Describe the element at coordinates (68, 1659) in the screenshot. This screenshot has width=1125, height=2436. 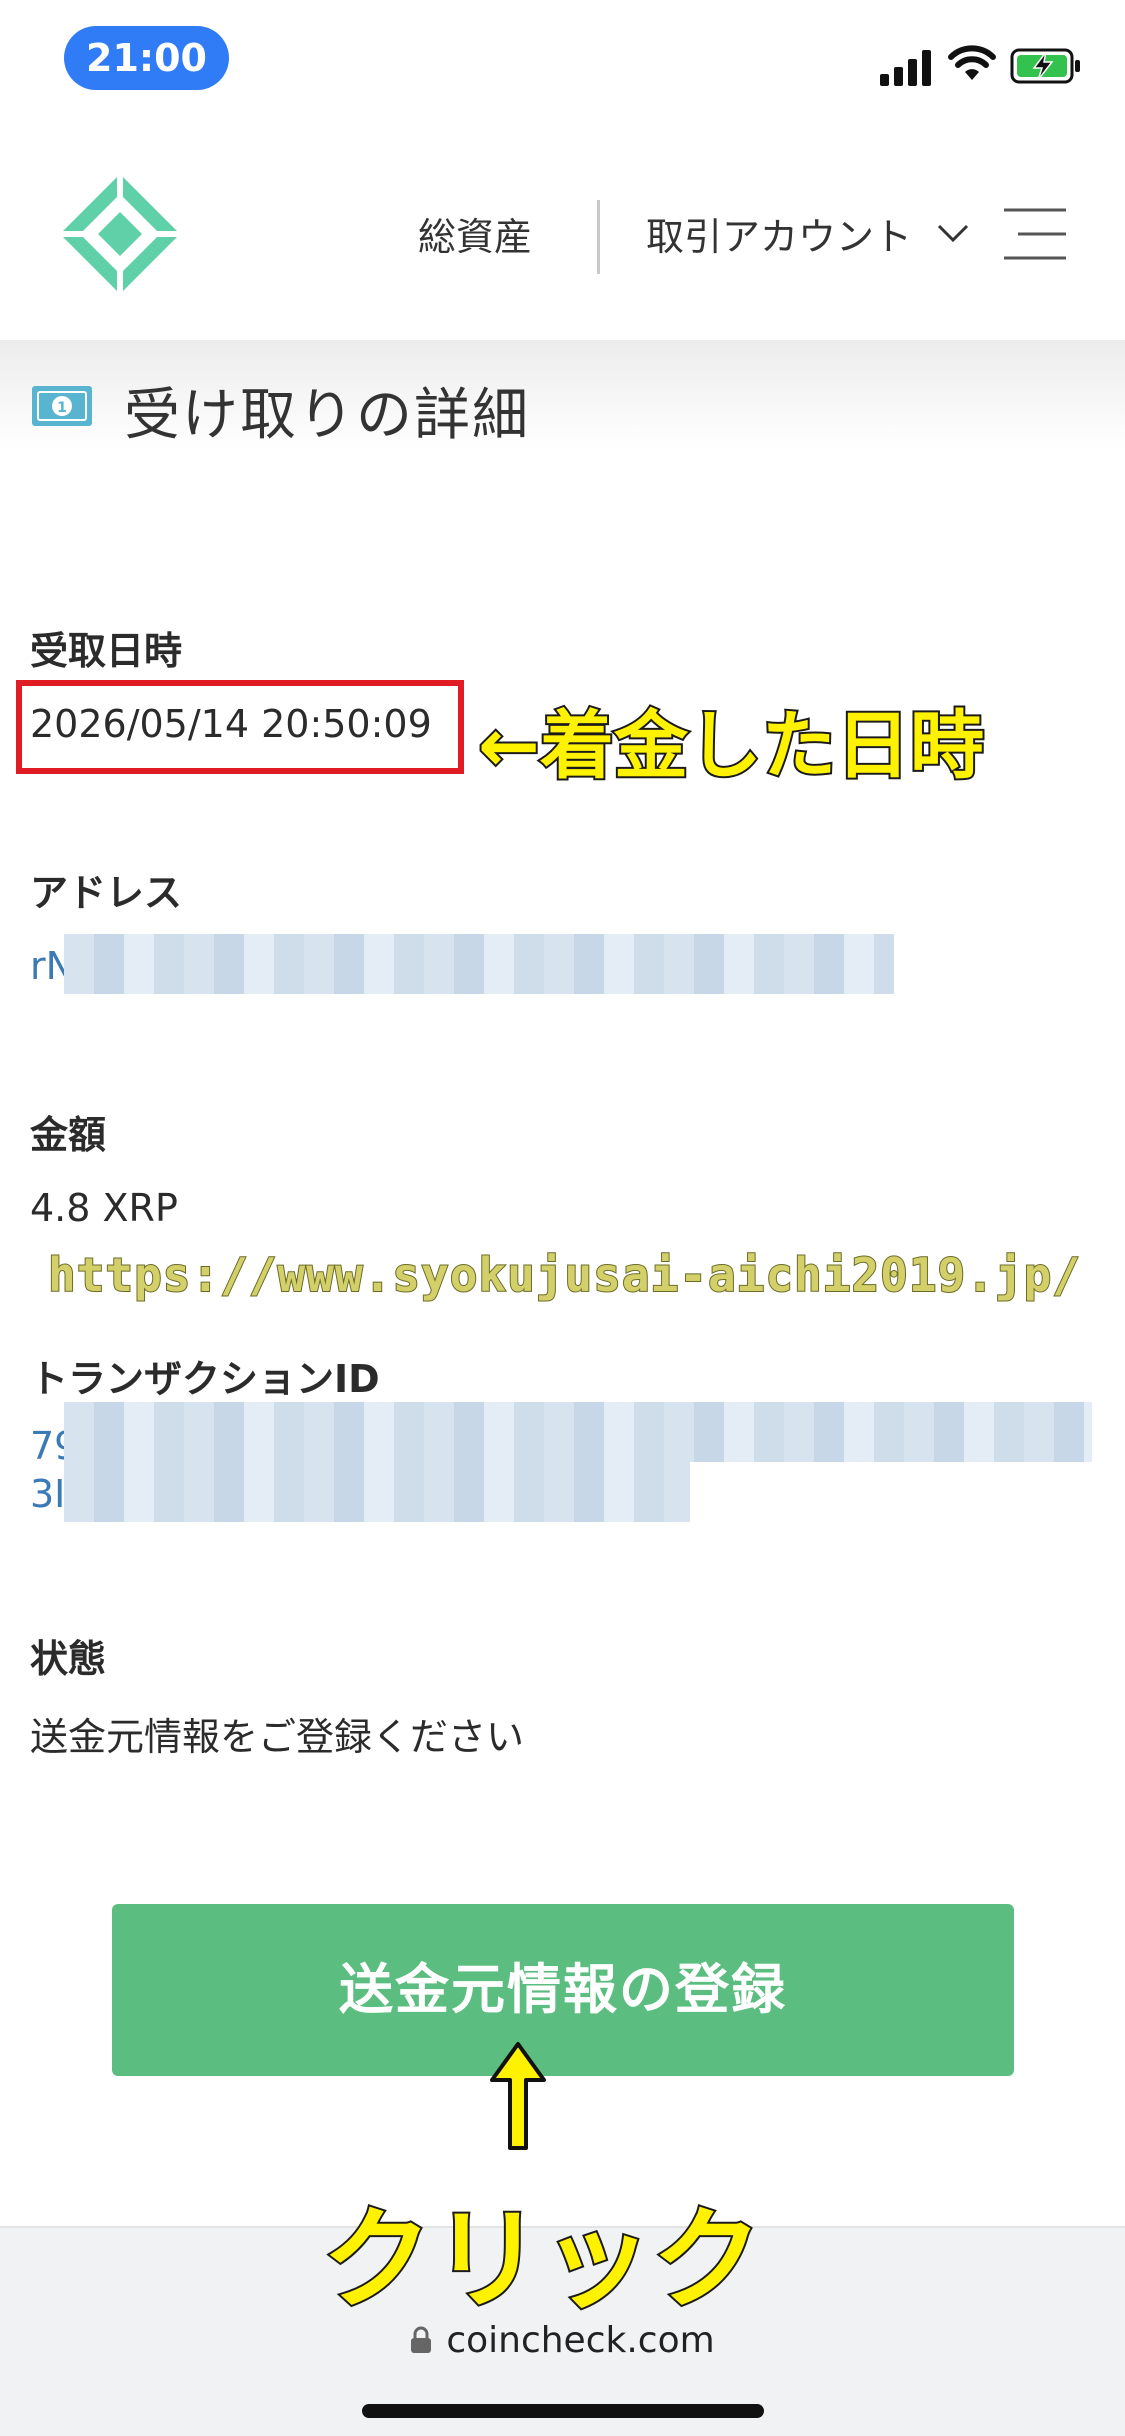
I see `status-label: 状態` at that location.